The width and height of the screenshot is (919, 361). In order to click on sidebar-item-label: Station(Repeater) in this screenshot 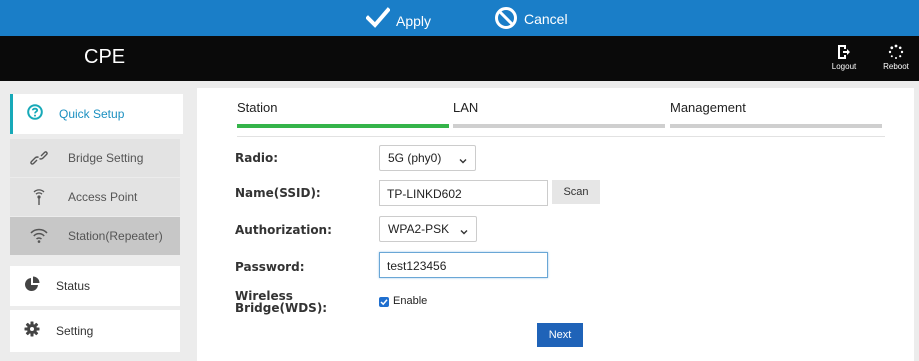, I will do `click(115, 236)`.